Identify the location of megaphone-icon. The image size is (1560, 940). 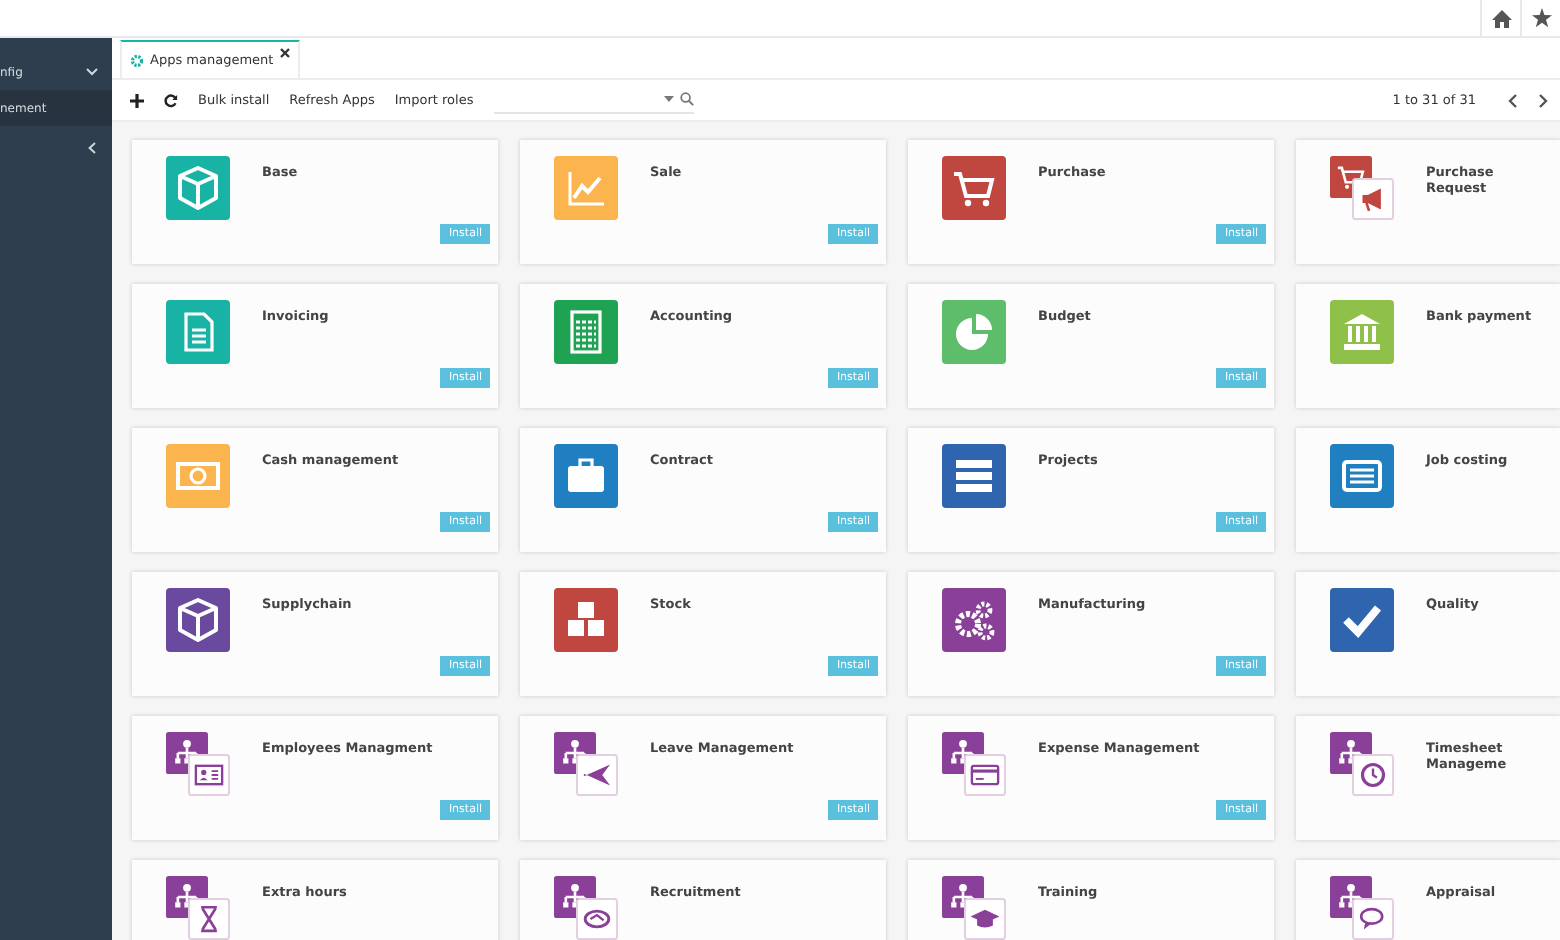
(1373, 199).